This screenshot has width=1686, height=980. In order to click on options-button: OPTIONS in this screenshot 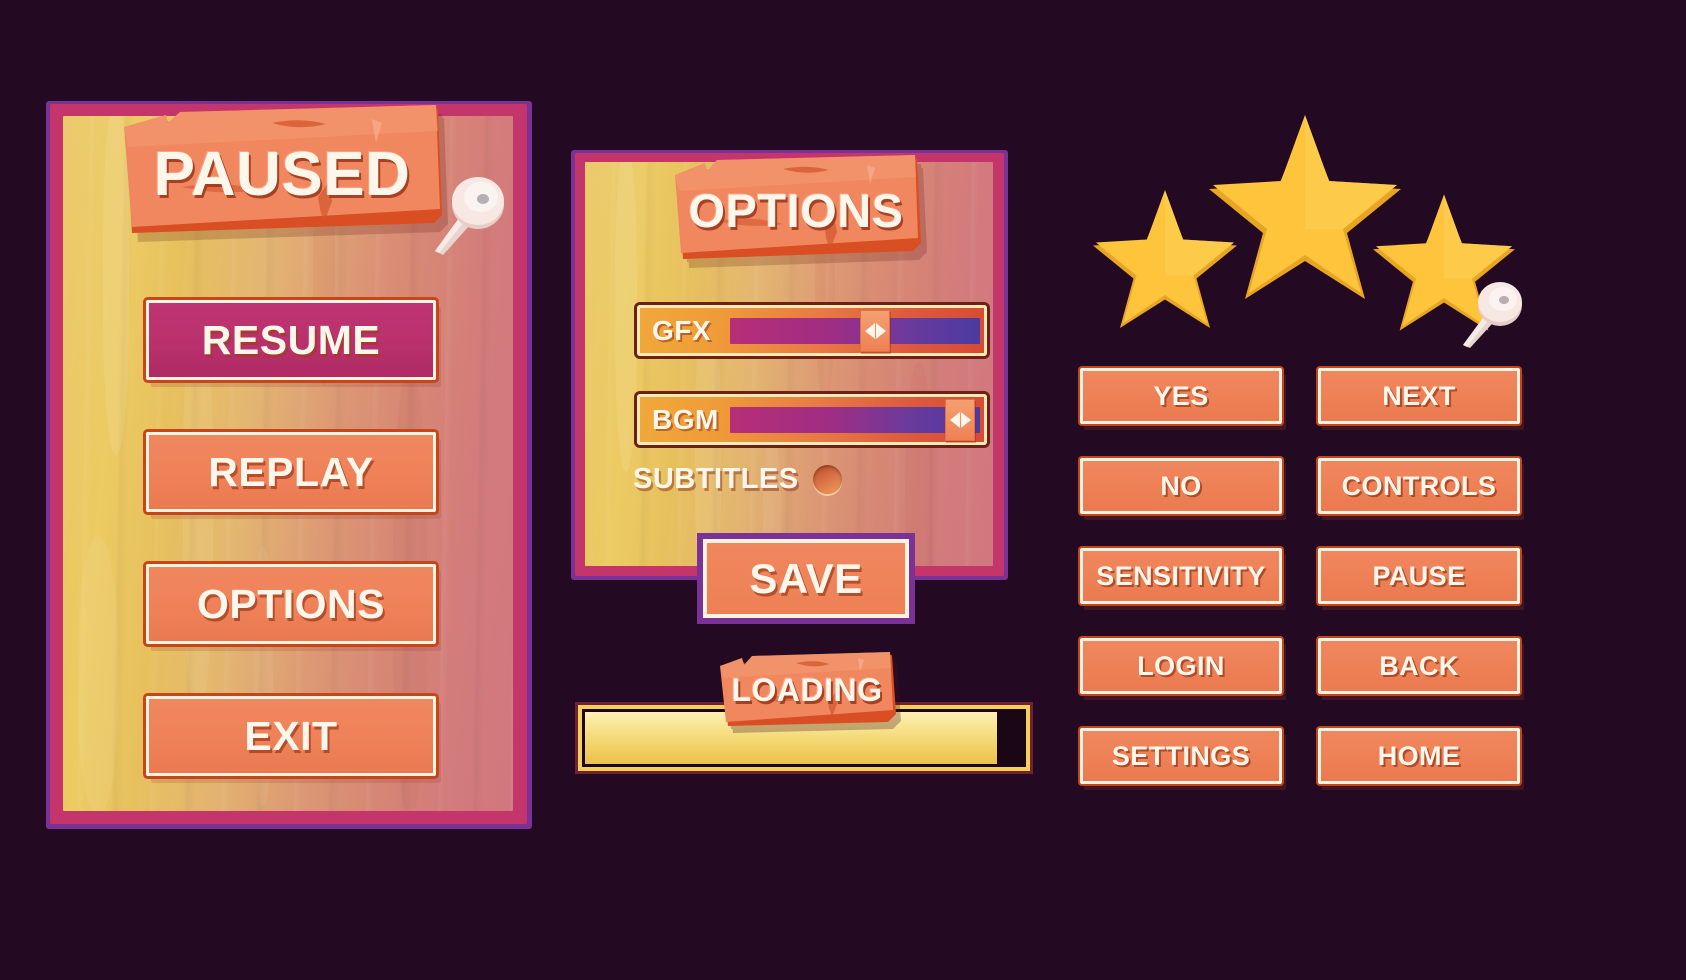, I will do `click(291, 604)`.